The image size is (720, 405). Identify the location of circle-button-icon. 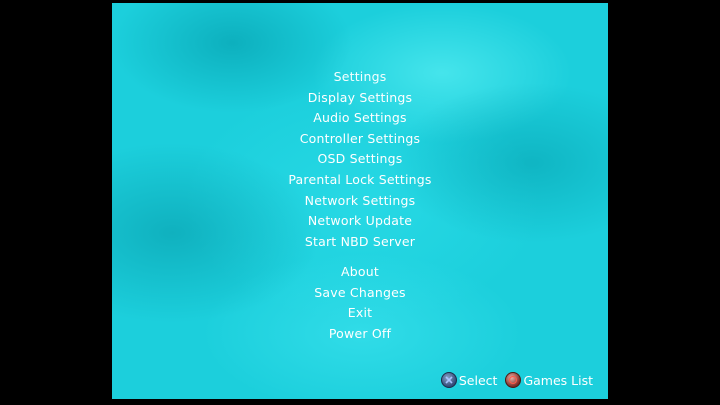
(513, 380).